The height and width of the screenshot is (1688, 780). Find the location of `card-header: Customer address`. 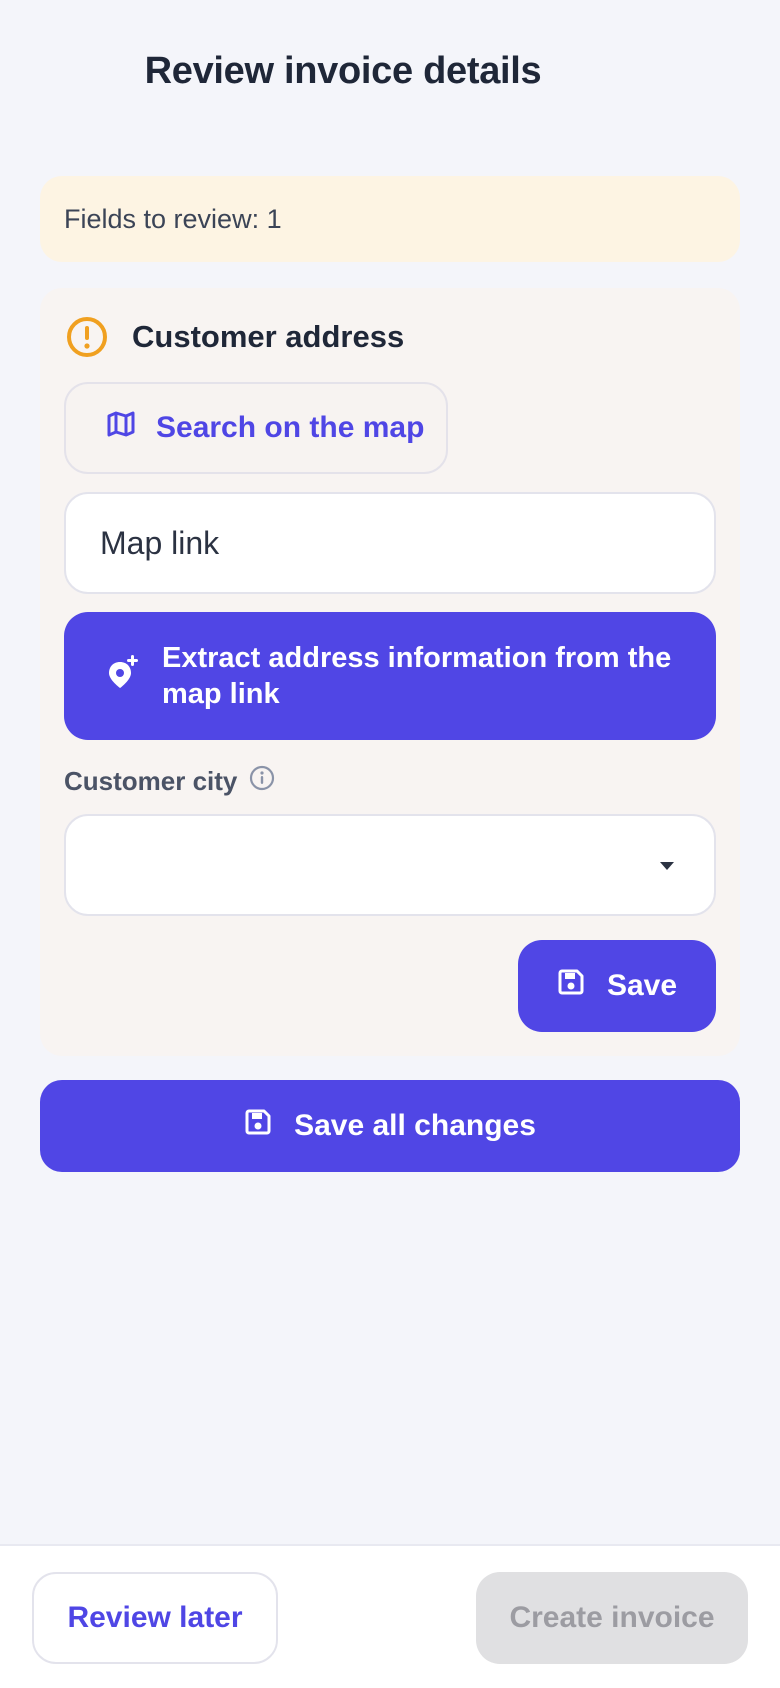

card-header: Customer address is located at coordinates (235, 337).